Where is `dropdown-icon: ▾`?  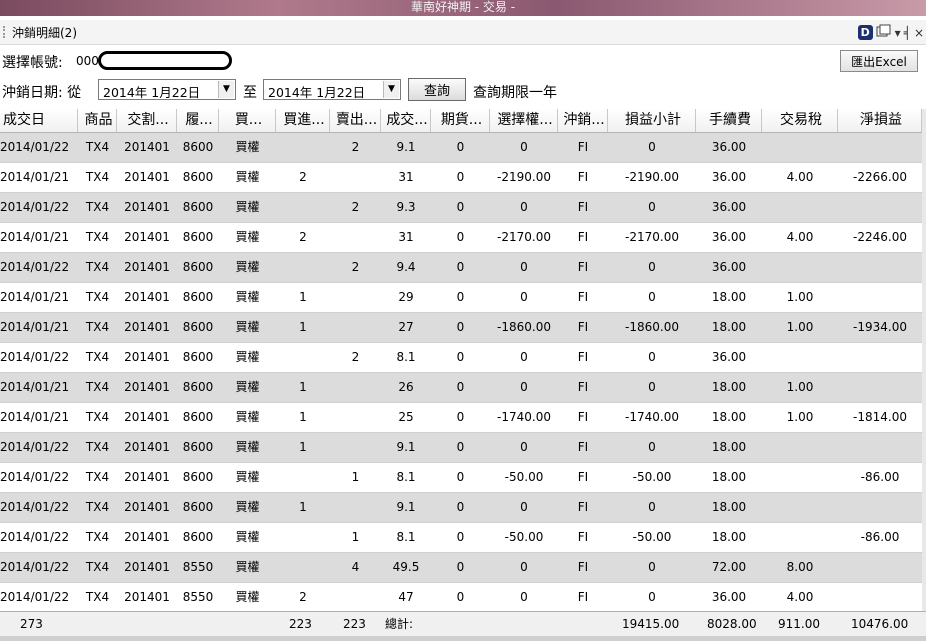 dropdown-icon: ▾ is located at coordinates (898, 33).